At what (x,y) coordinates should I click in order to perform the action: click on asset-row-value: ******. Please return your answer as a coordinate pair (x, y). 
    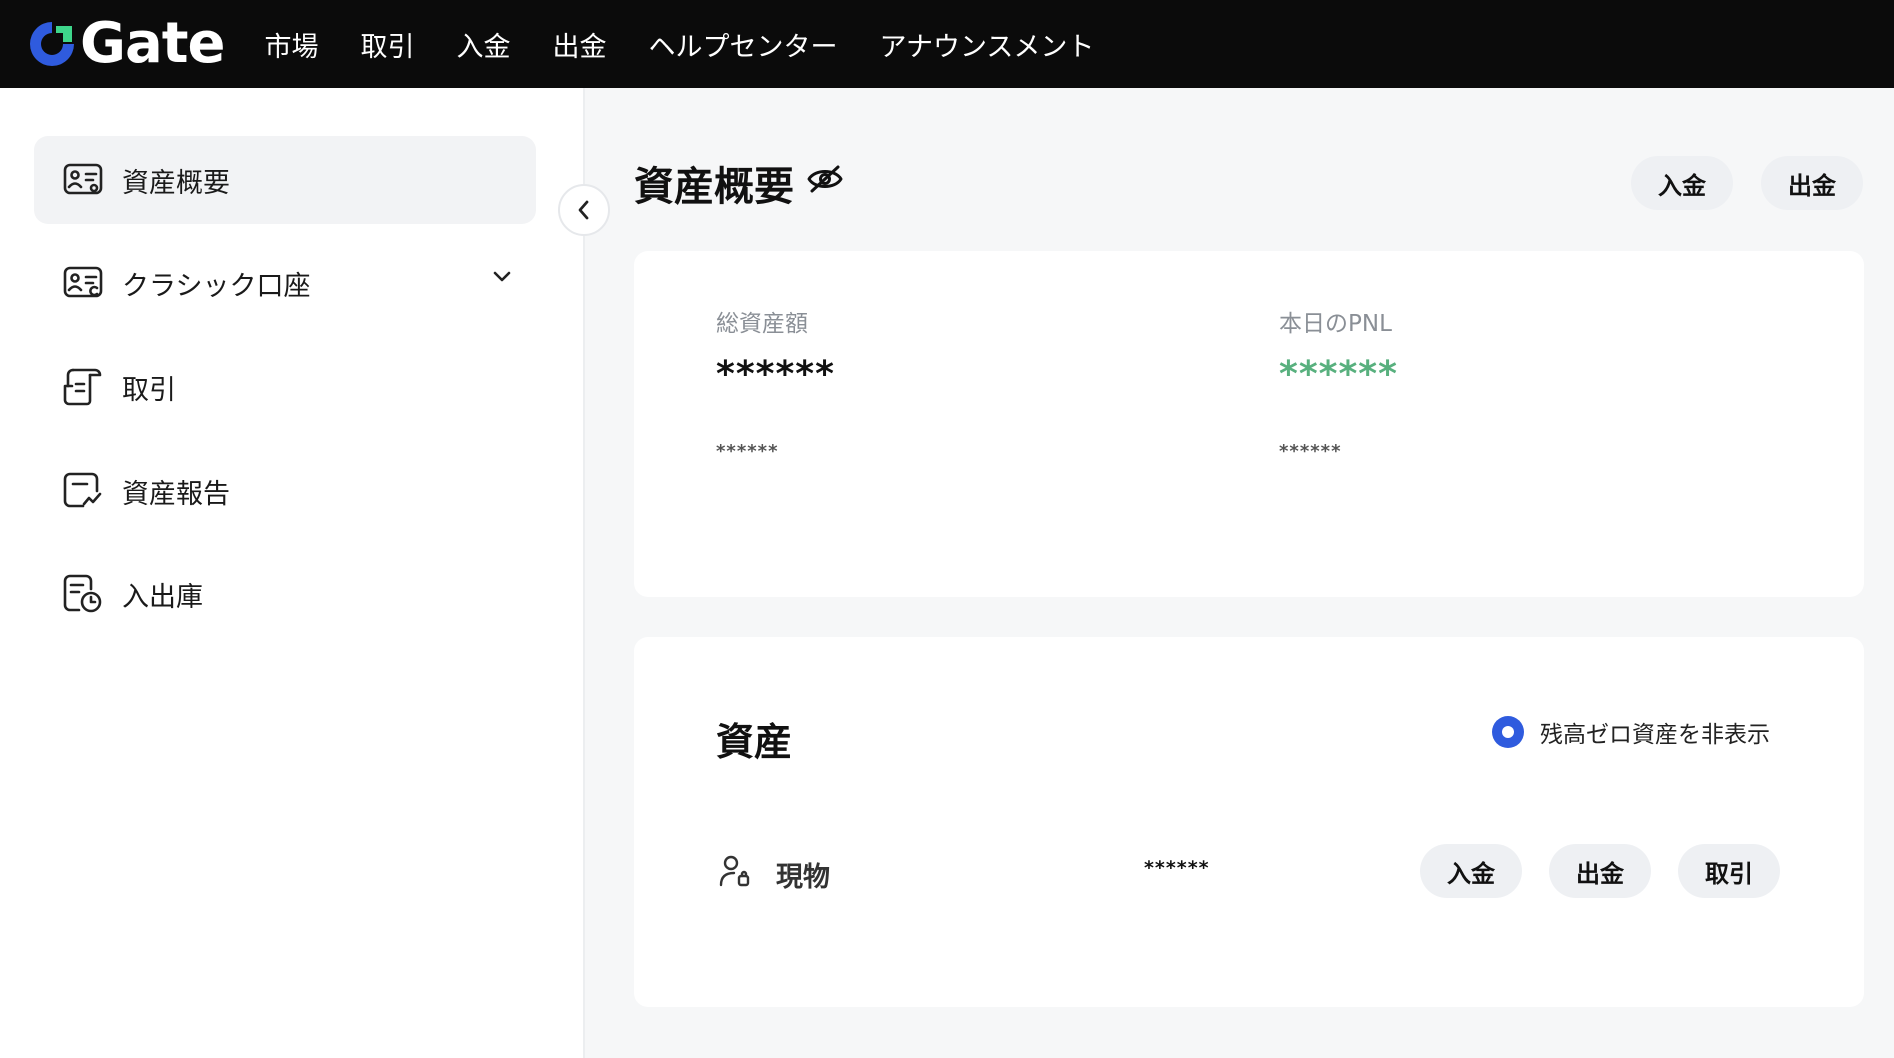
    Looking at the image, I should click on (1177, 868).